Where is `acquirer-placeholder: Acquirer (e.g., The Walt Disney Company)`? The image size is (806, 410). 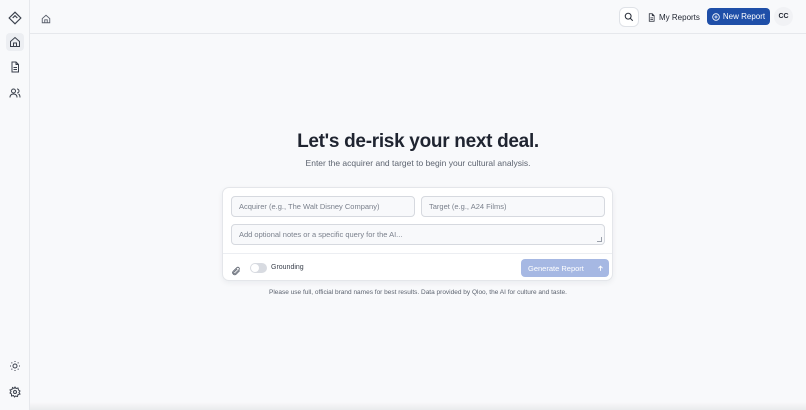
acquirer-placeholder: Acquirer (e.g., The Walt Disney Company) is located at coordinates (309, 206).